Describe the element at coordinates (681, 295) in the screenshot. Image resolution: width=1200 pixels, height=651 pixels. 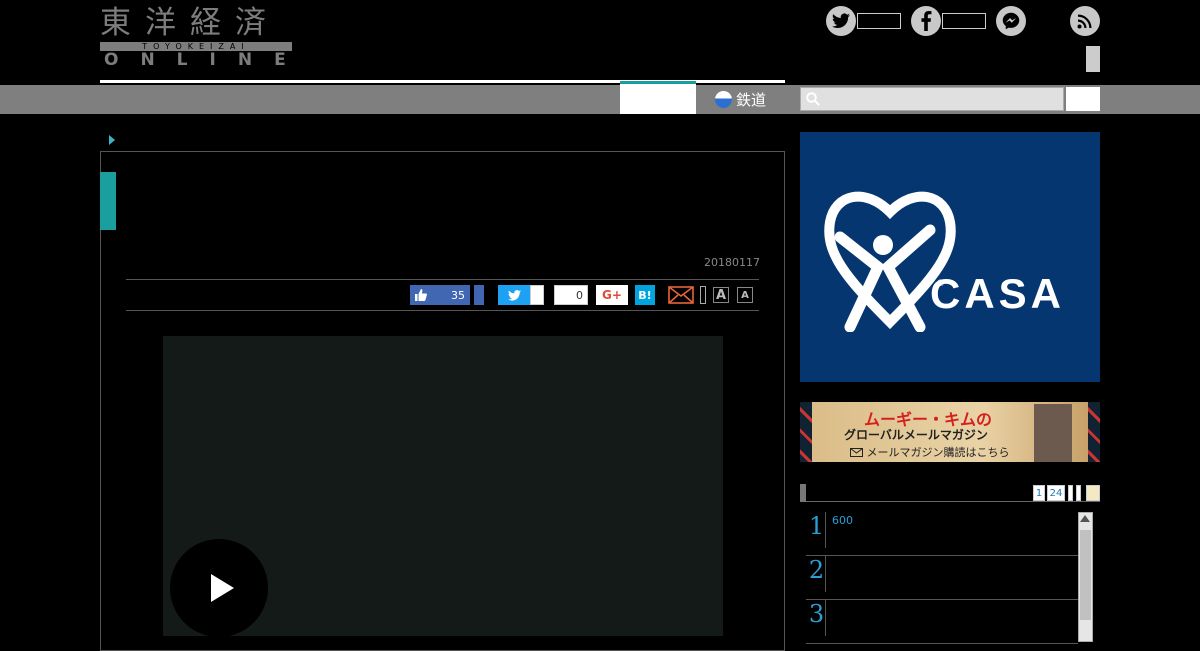
I see `mail-icon` at that location.